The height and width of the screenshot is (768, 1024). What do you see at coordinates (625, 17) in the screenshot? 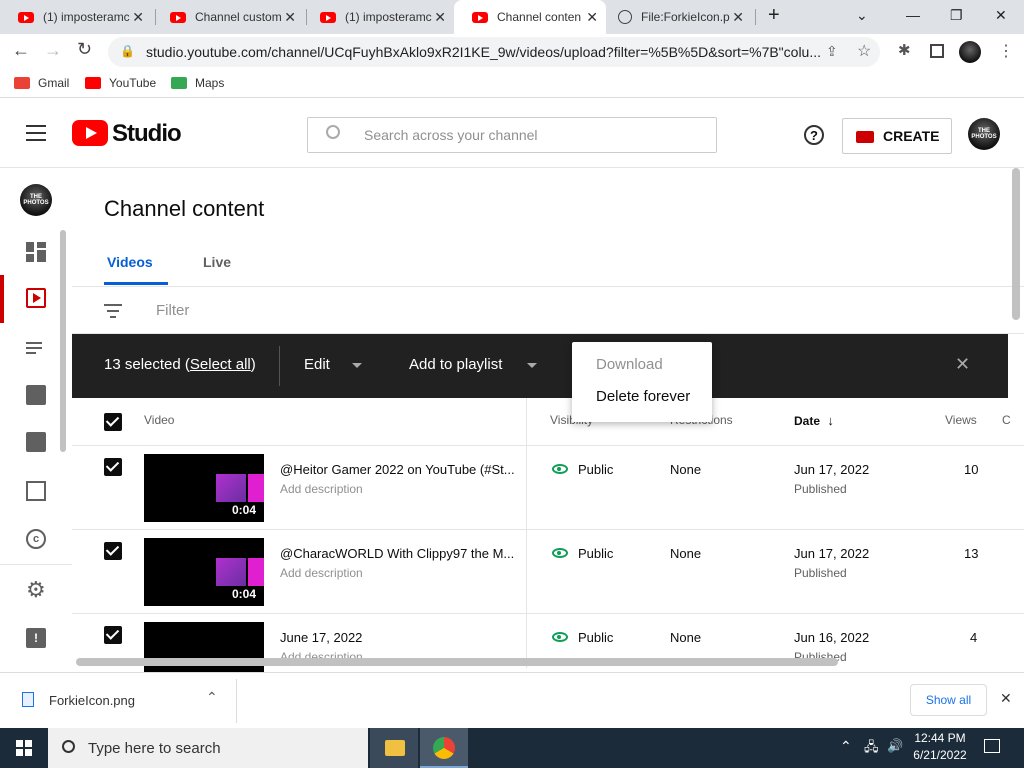
I see `wiki-icon` at bounding box center [625, 17].